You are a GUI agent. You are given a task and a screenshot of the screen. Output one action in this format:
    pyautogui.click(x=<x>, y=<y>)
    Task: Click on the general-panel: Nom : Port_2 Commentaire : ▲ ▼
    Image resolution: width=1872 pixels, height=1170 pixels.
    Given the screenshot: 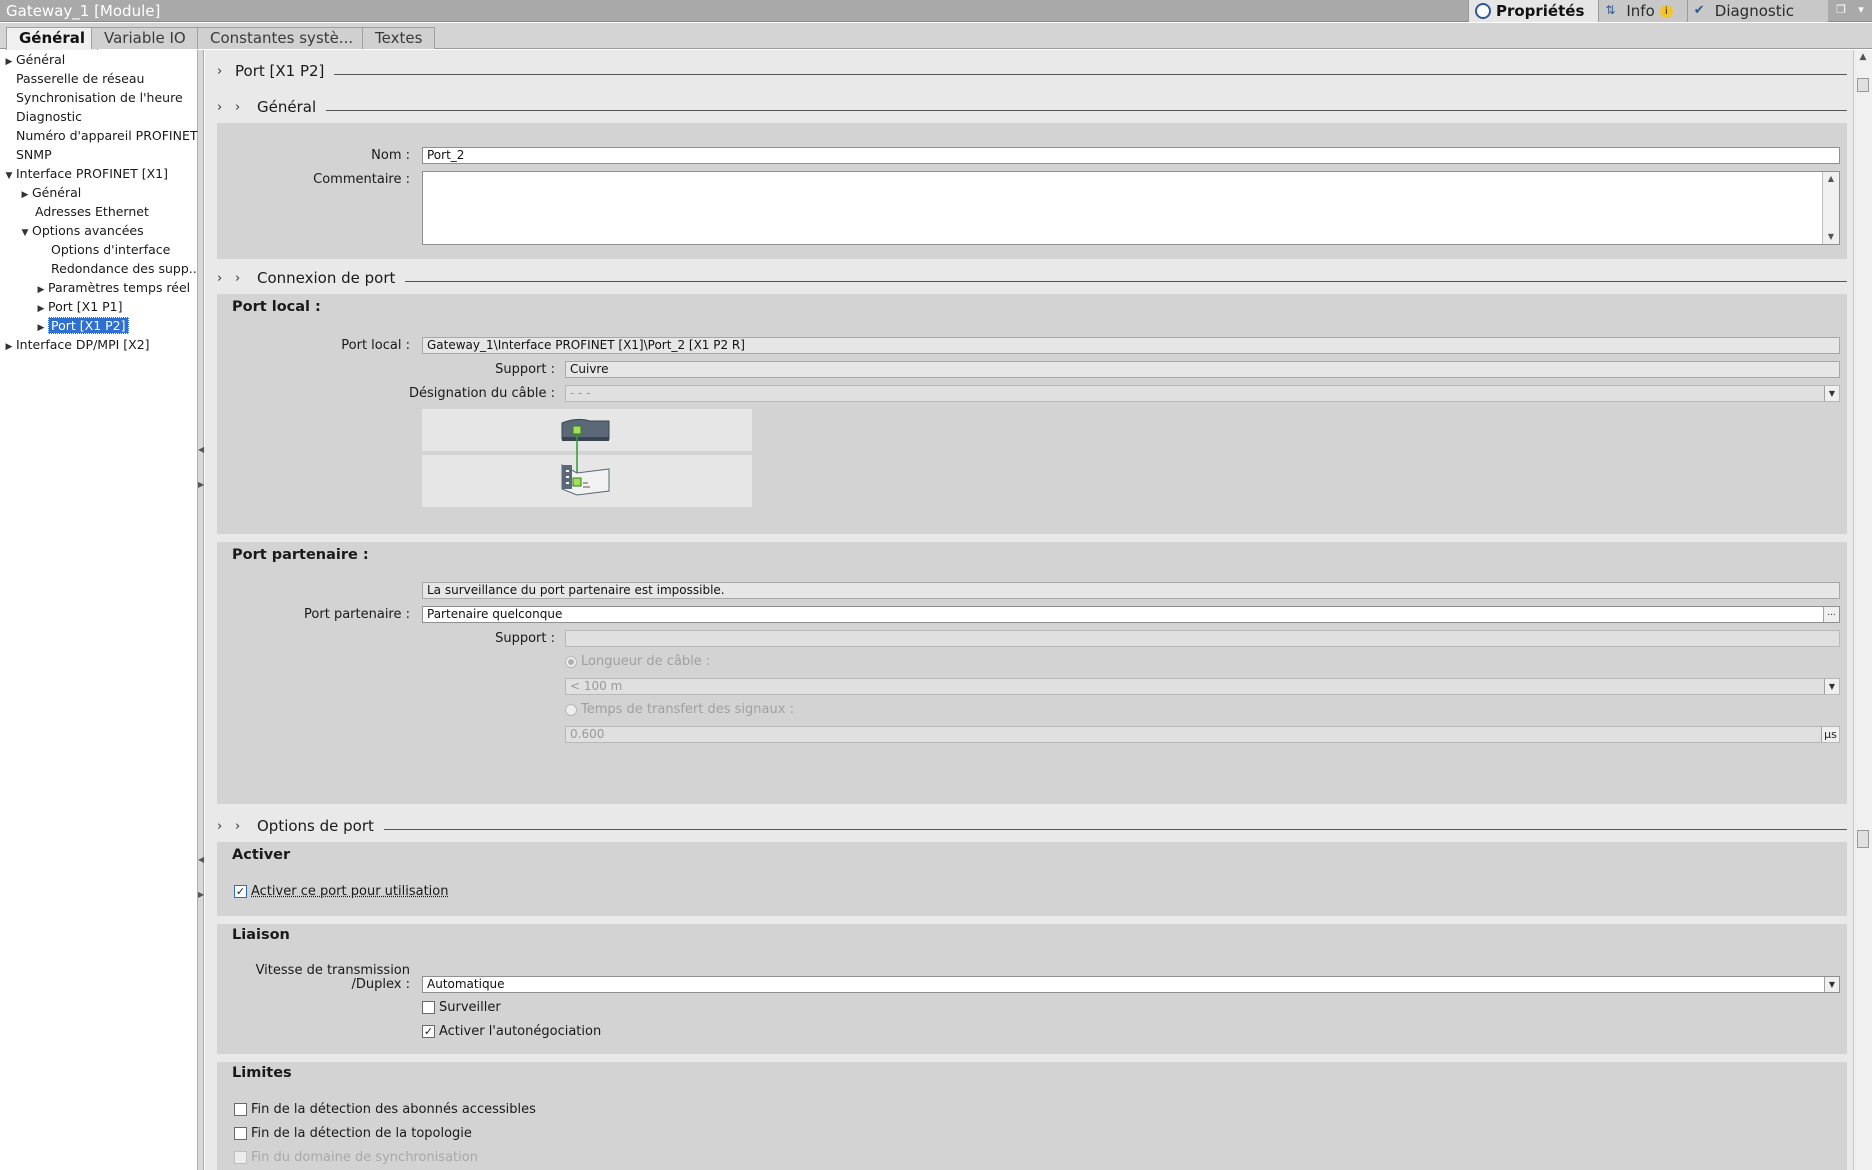 What is the action you would take?
    pyautogui.click(x=1032, y=191)
    